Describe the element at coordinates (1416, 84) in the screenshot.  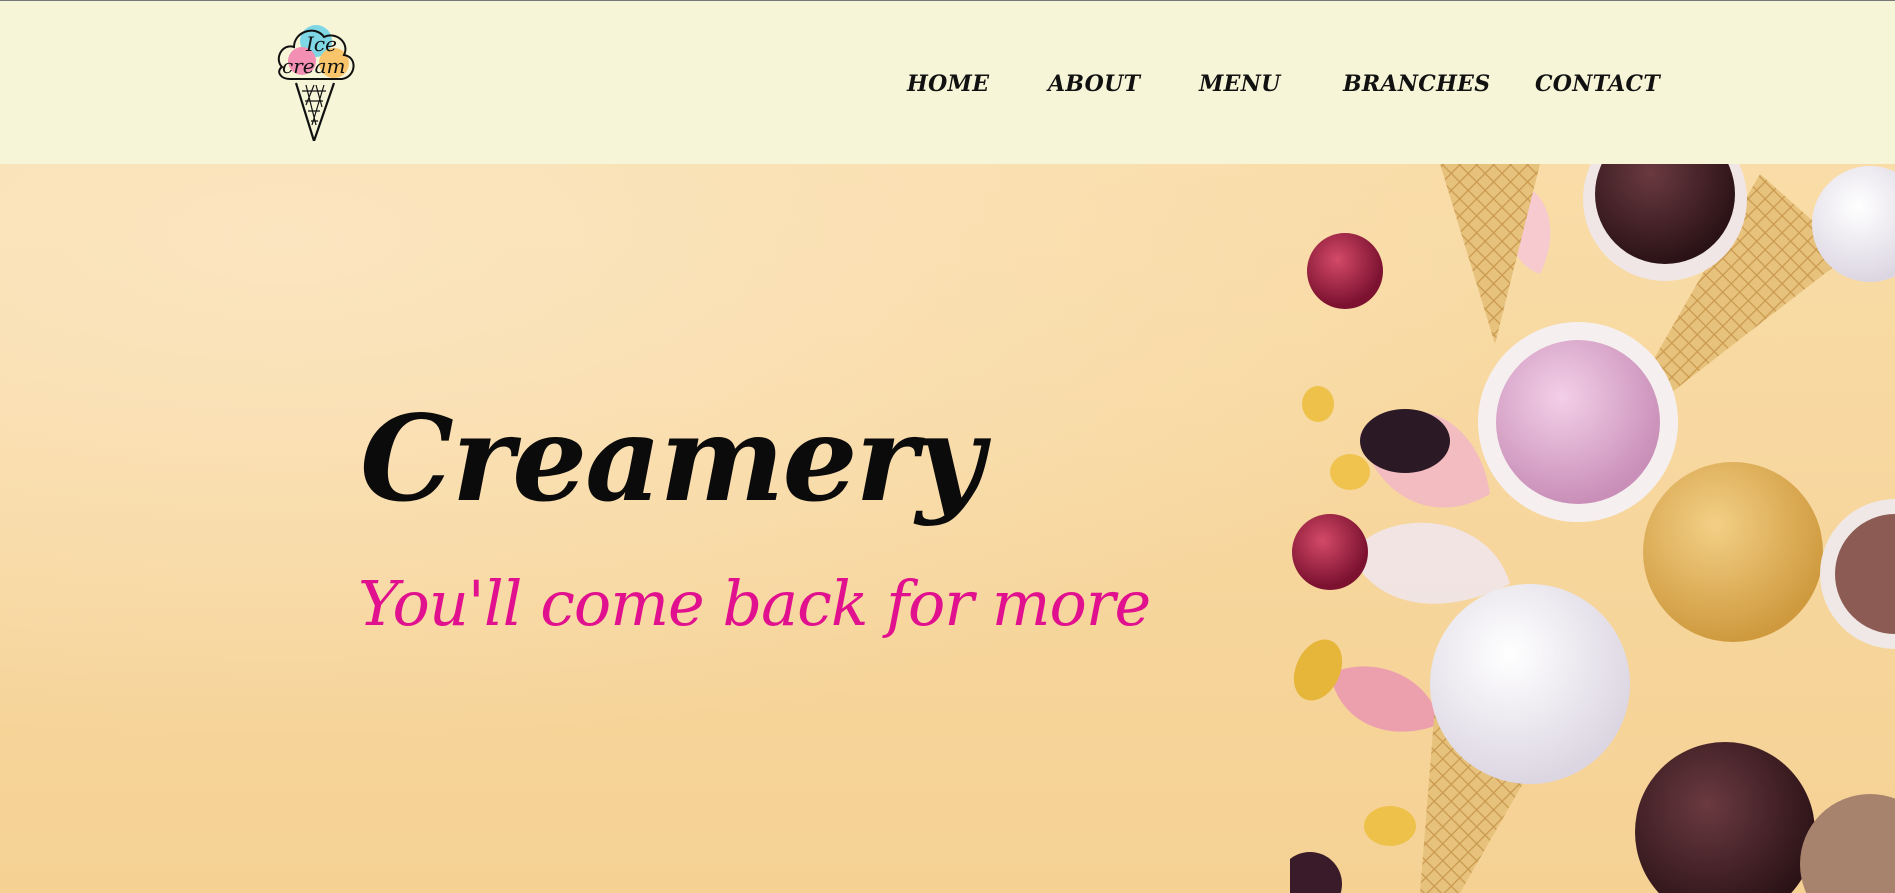
I see `nav-branches-link: BRANCHES` at that location.